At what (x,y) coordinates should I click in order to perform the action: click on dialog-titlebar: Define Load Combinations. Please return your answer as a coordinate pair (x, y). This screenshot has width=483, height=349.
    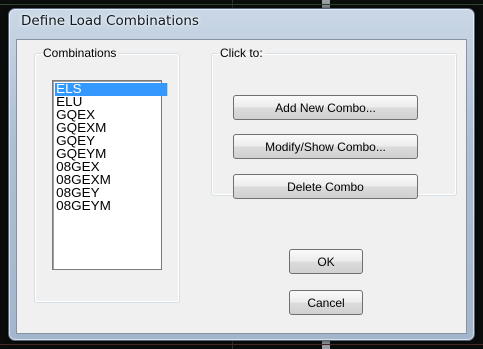
    Looking at the image, I should click on (241, 24).